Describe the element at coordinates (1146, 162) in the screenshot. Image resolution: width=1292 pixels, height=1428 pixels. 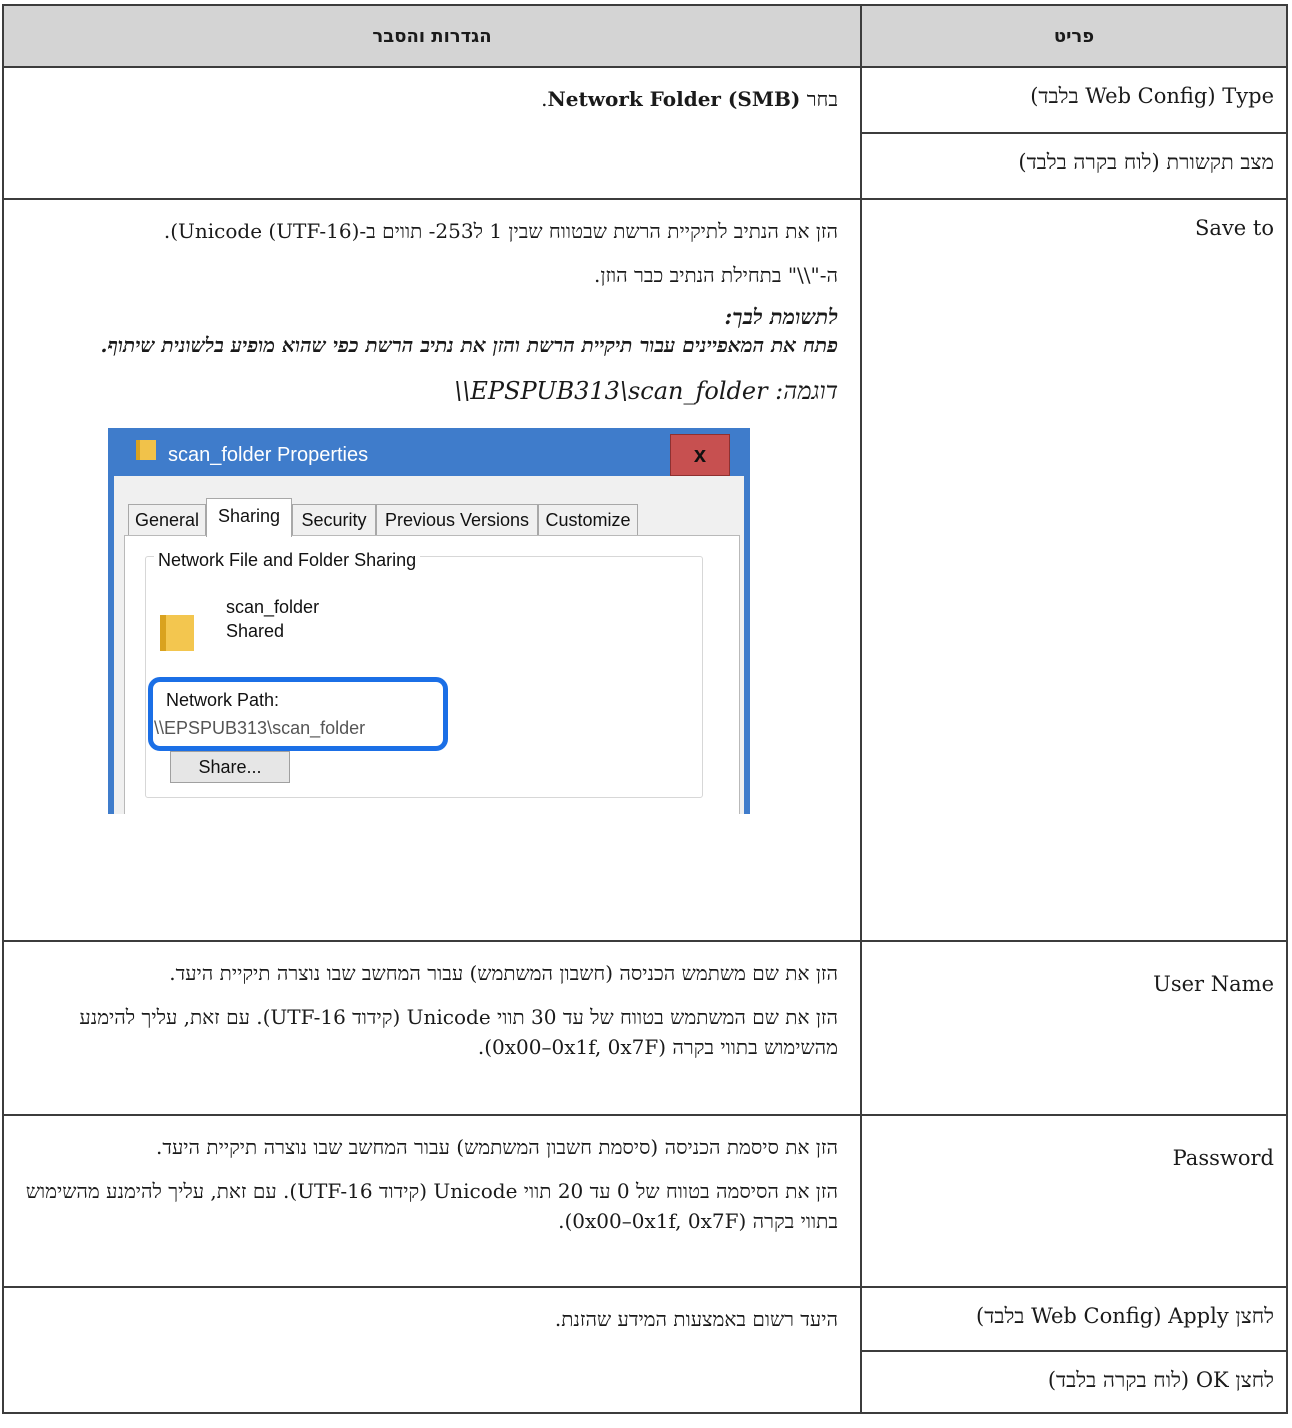
I see `item-label: מצב תקשורת (לוח בקרה בלבד)` at that location.